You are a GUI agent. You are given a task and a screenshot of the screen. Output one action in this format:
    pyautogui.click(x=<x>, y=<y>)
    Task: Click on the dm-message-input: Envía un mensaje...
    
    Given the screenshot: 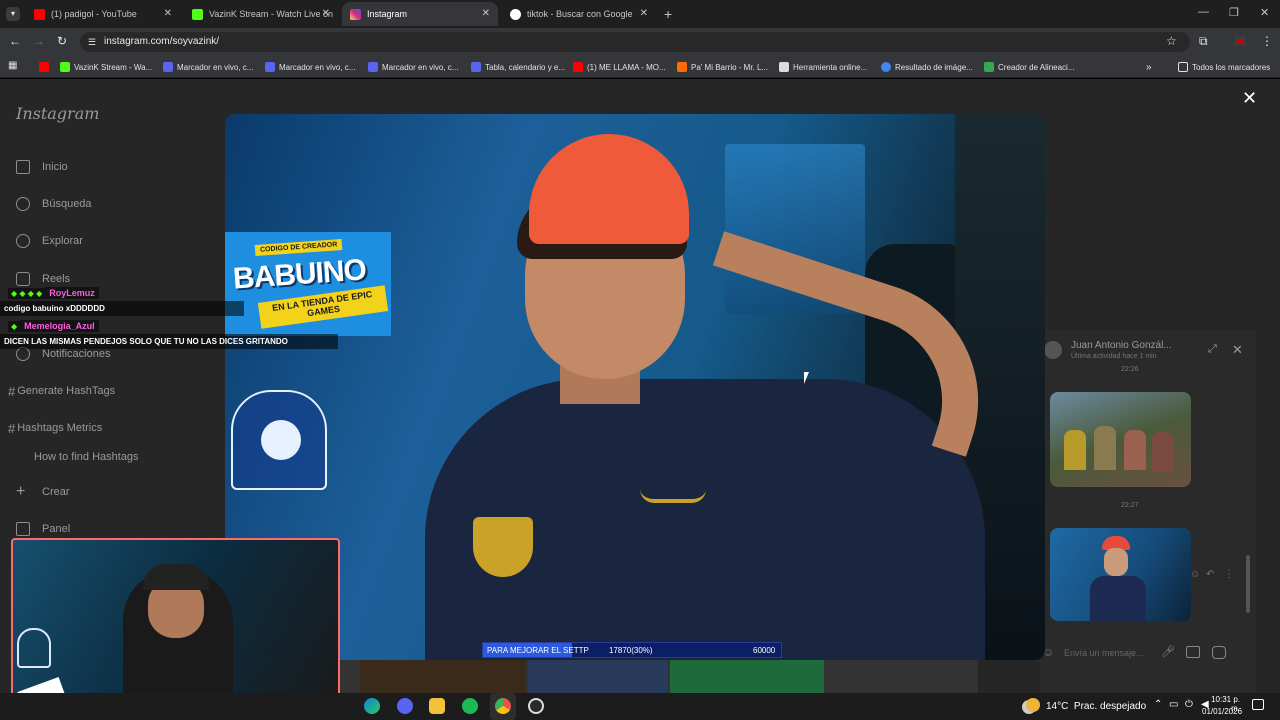 What is the action you would take?
    pyautogui.click(x=1104, y=653)
    